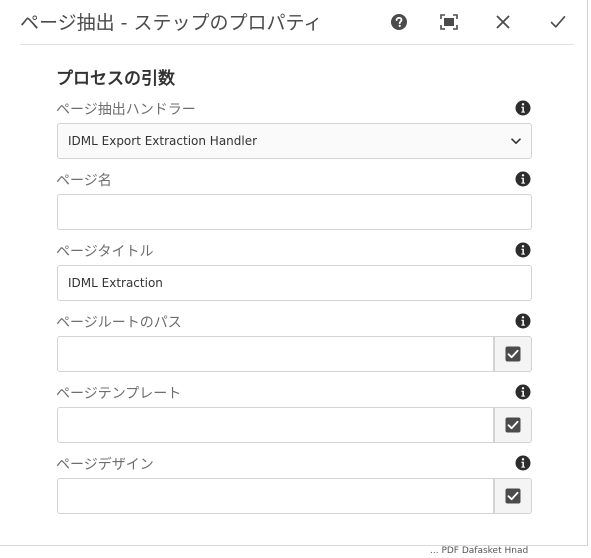  Describe the element at coordinates (275, 354) in the screenshot. I see `root-path-input` at that location.